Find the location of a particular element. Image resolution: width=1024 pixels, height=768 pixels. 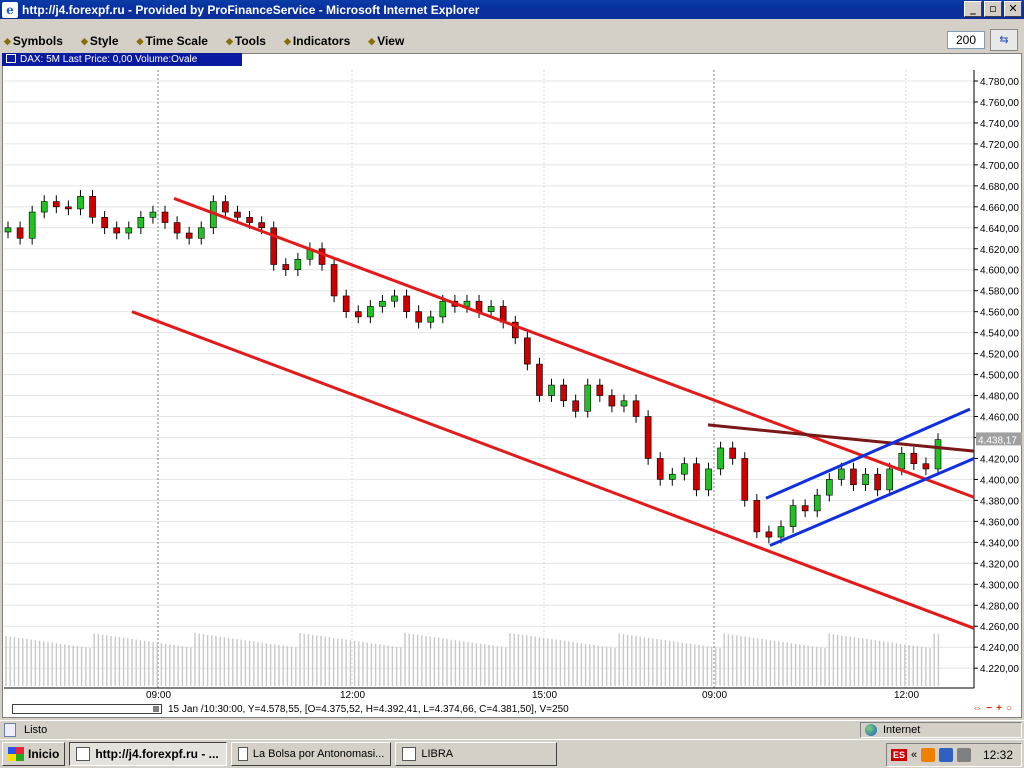

y-tick-label: 4.220,00 is located at coordinates (999, 669).